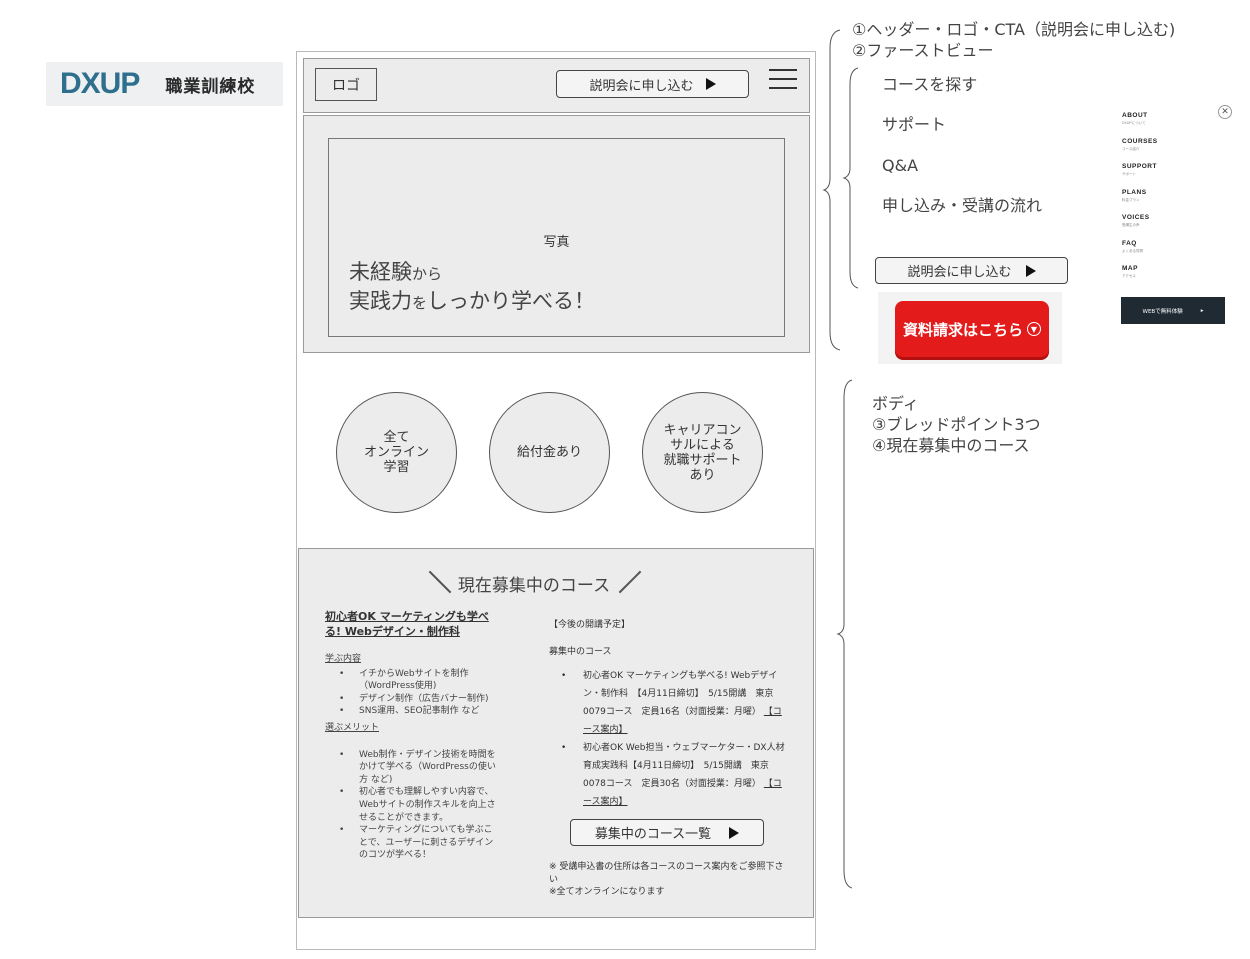 The height and width of the screenshot is (959, 1250). I want to click on menu-item-application-flow: 申し込み・受講の流れ, so click(962, 205).